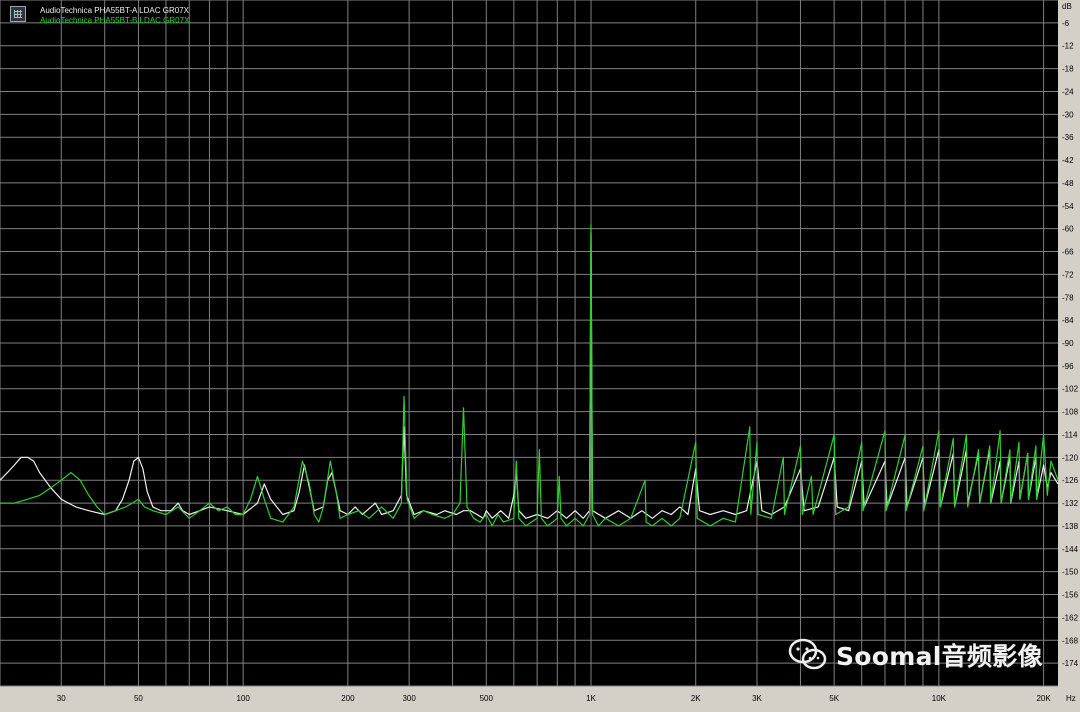 Image resolution: width=1080 pixels, height=712 pixels. What do you see at coordinates (1070, 595) in the screenshot?
I see `y-tick-label: -156` at bounding box center [1070, 595].